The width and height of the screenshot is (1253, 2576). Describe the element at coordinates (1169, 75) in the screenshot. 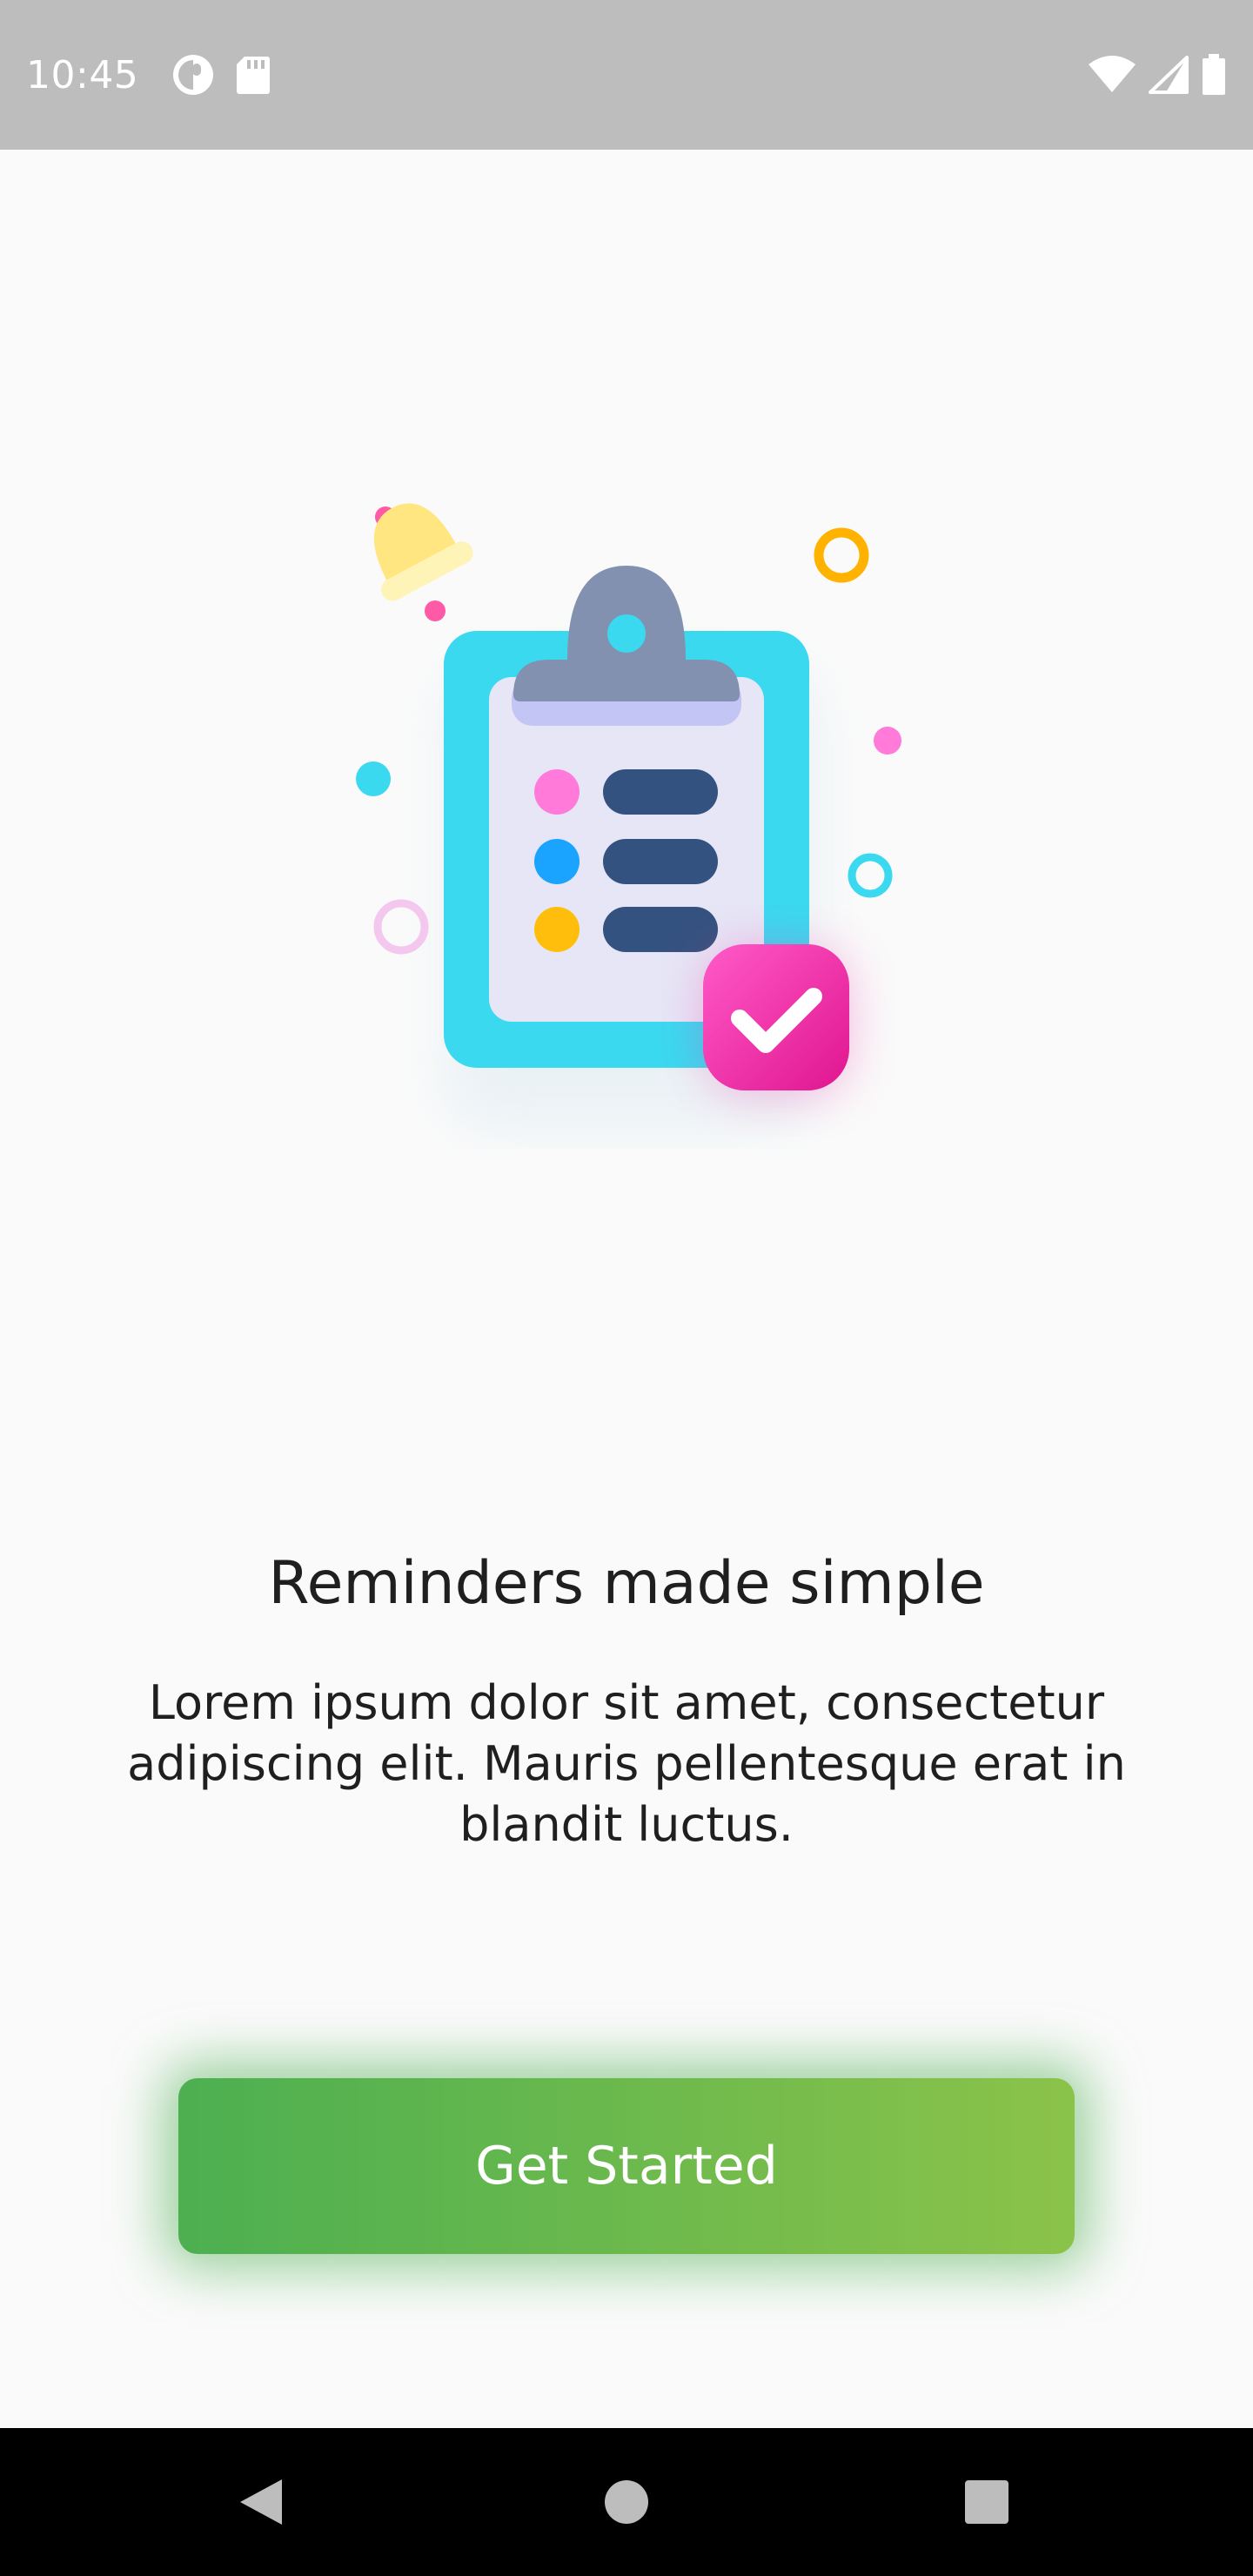

I see `cell-signal-icon` at that location.